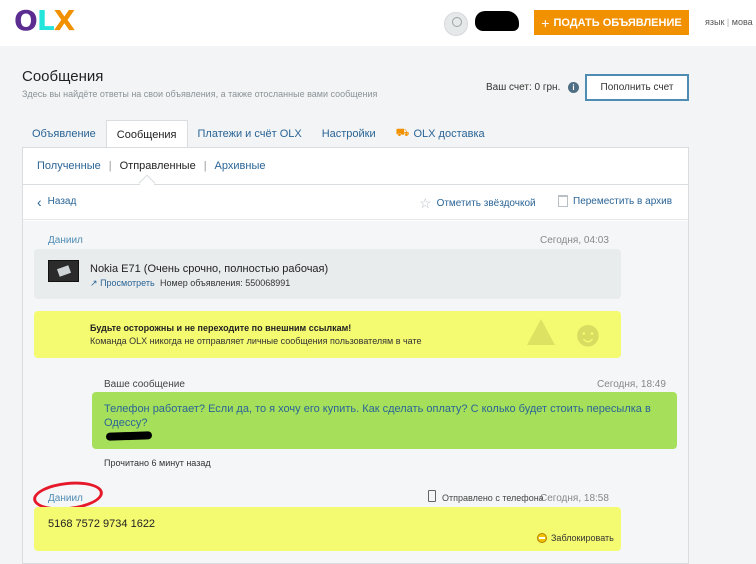  Describe the element at coordinates (617, 22) in the screenshot. I see `post-ad-label: ПОДАТЬ ОБЪЯВЛЕНИЕ` at that location.